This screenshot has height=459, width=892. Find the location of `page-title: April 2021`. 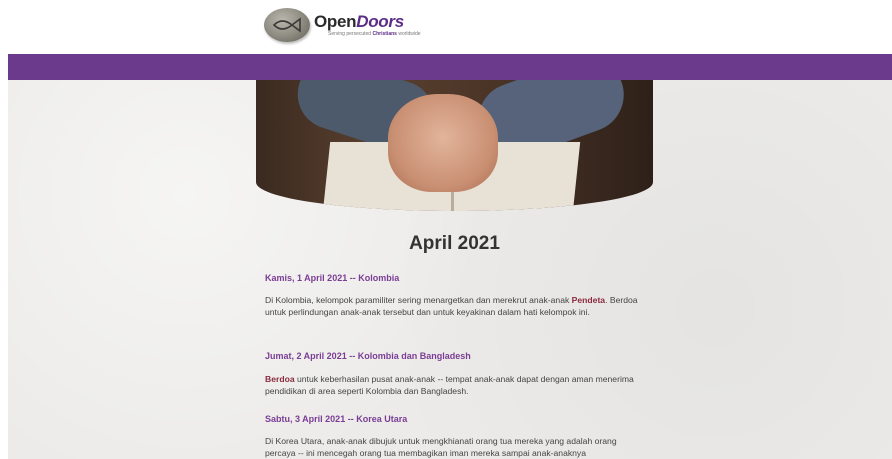

page-title: April 2021 is located at coordinates (454, 243).